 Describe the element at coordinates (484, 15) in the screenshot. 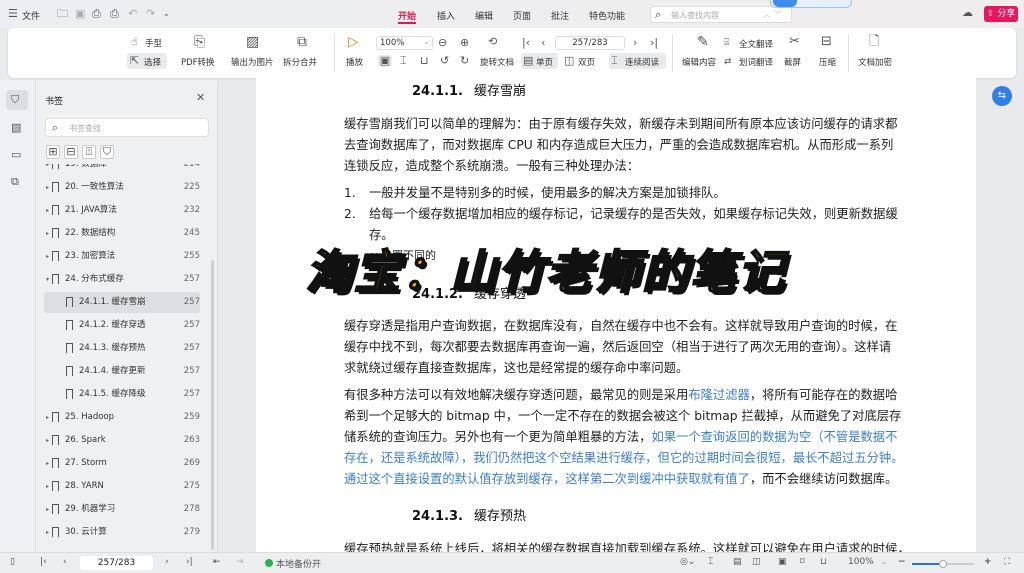

I see `tab-edit: 编辑` at that location.